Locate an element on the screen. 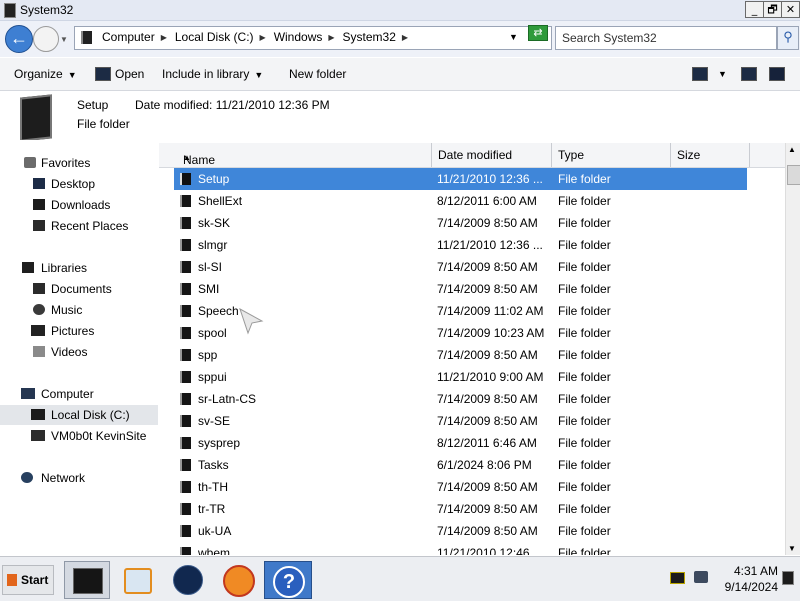 The width and height of the screenshot is (800, 601). globe-icon is located at coordinates (188, 580).